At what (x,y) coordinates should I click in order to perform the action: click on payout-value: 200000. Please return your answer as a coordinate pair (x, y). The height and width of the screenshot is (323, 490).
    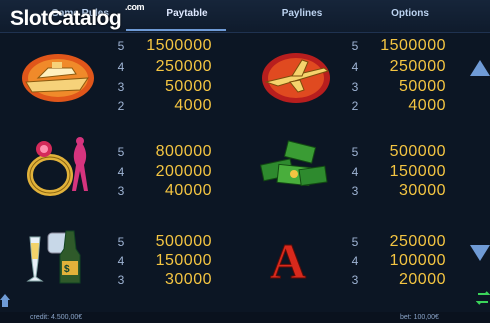
    Looking at the image, I should click on (183, 171).